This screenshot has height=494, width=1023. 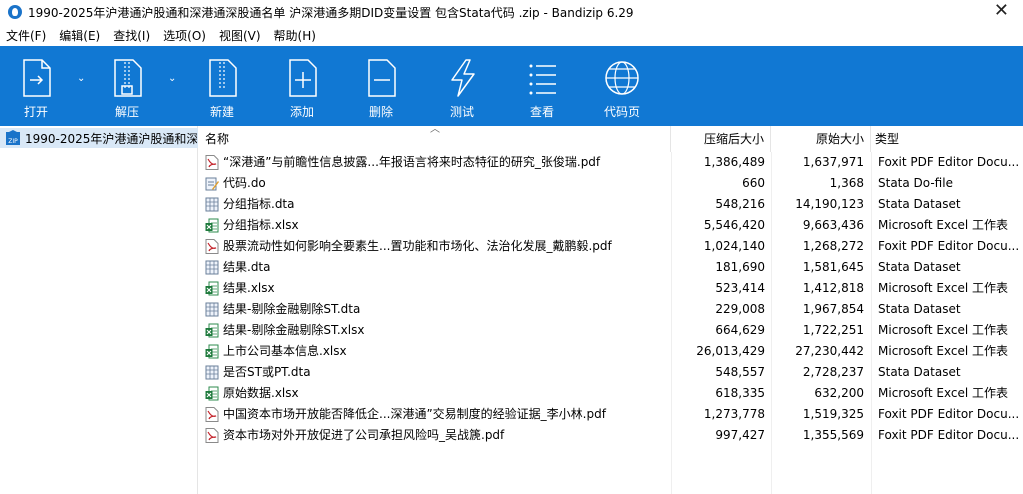 I want to click on original-size: 9,663,436, so click(x=833, y=225).